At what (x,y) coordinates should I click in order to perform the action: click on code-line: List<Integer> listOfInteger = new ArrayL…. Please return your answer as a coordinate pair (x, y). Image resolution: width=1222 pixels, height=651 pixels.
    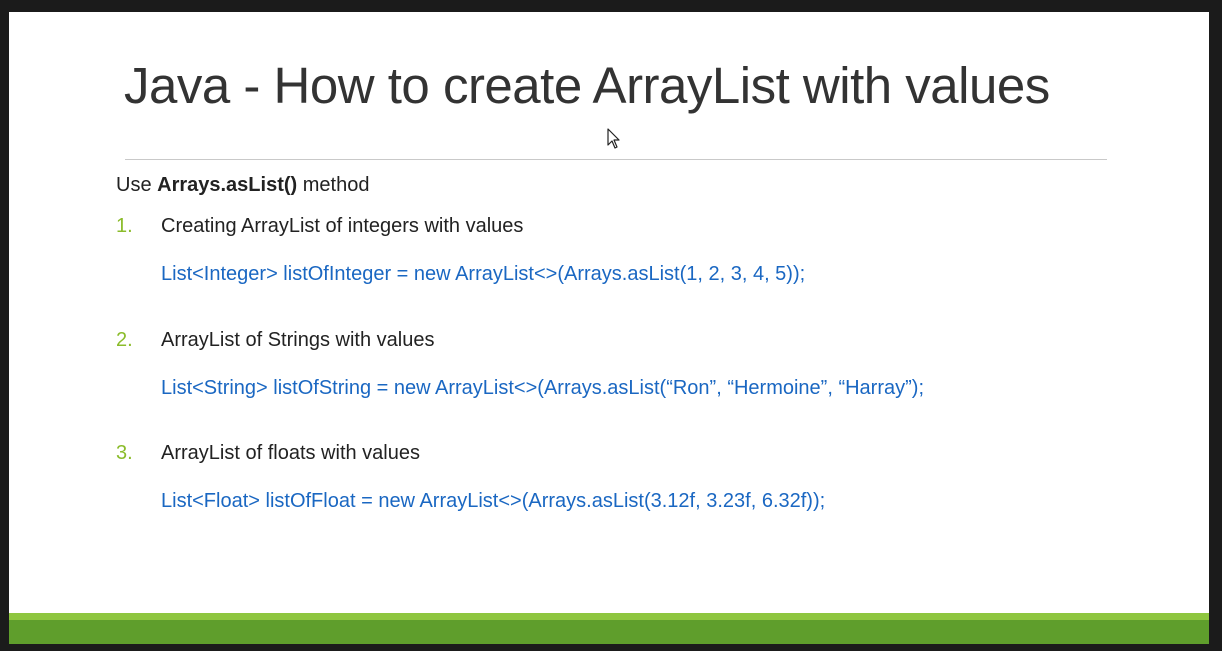
    Looking at the image, I should click on (483, 274).